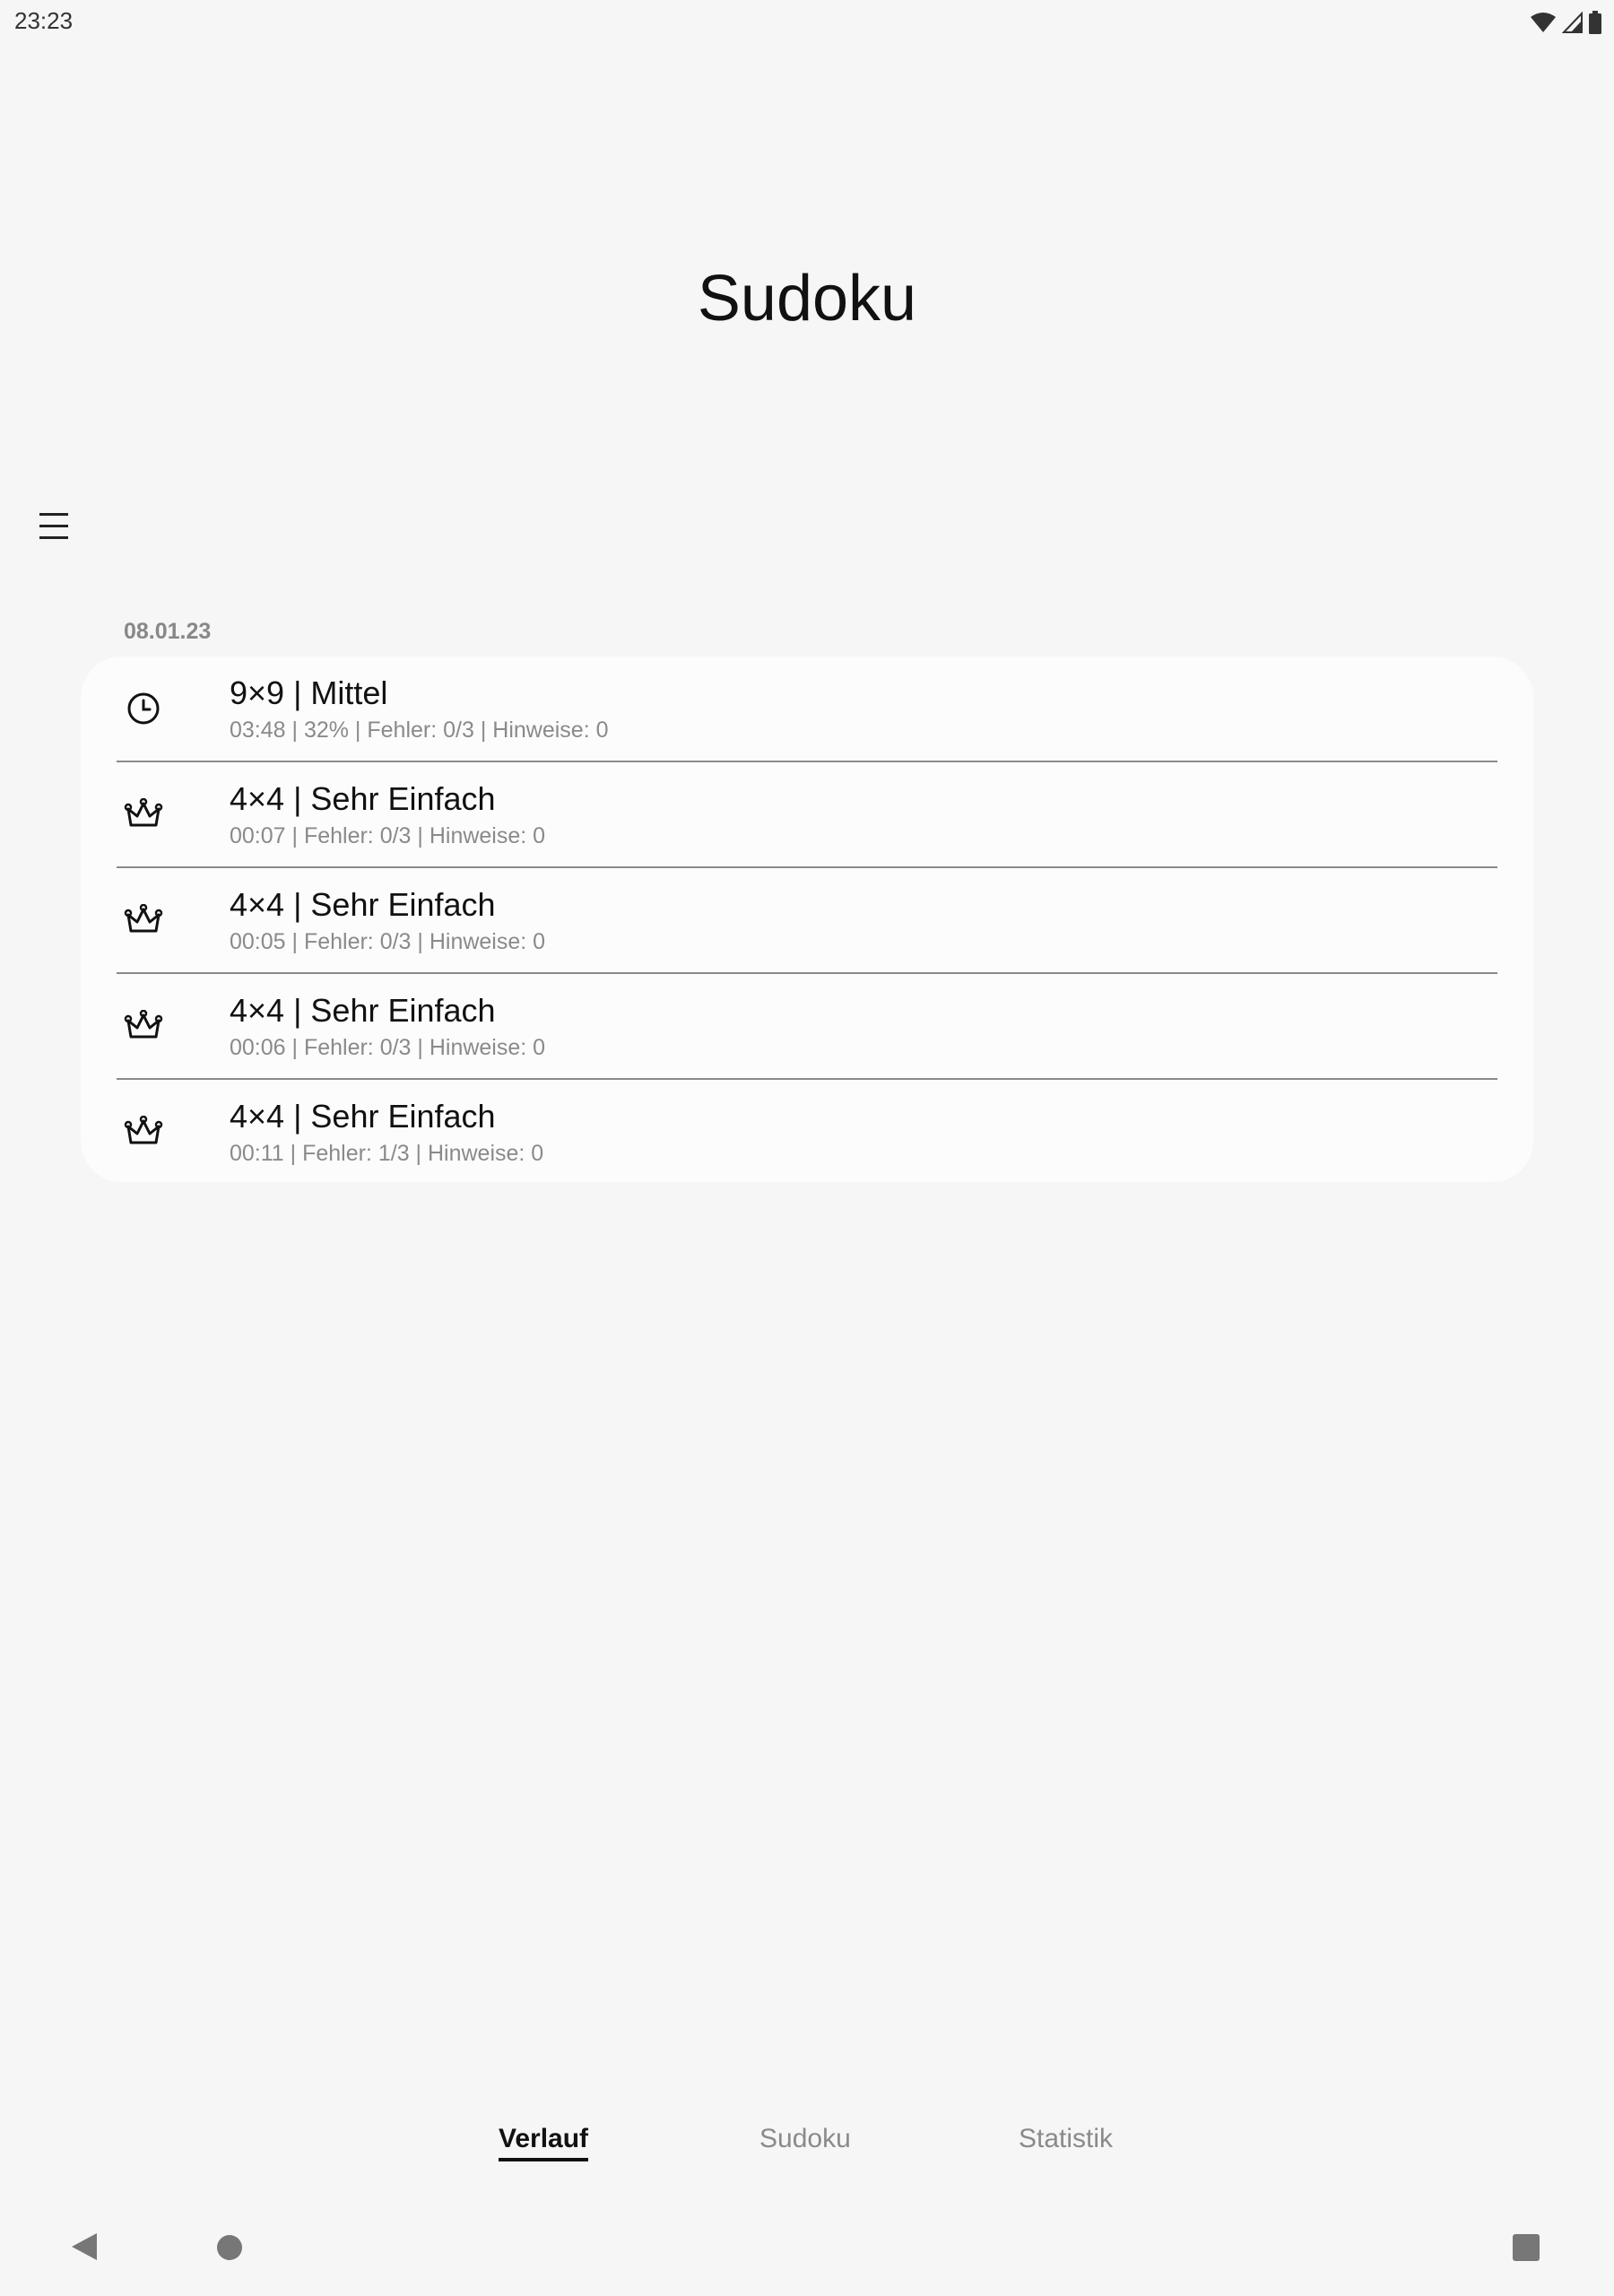  Describe the element at coordinates (1526, 2247) in the screenshot. I see `recents-icon` at that location.